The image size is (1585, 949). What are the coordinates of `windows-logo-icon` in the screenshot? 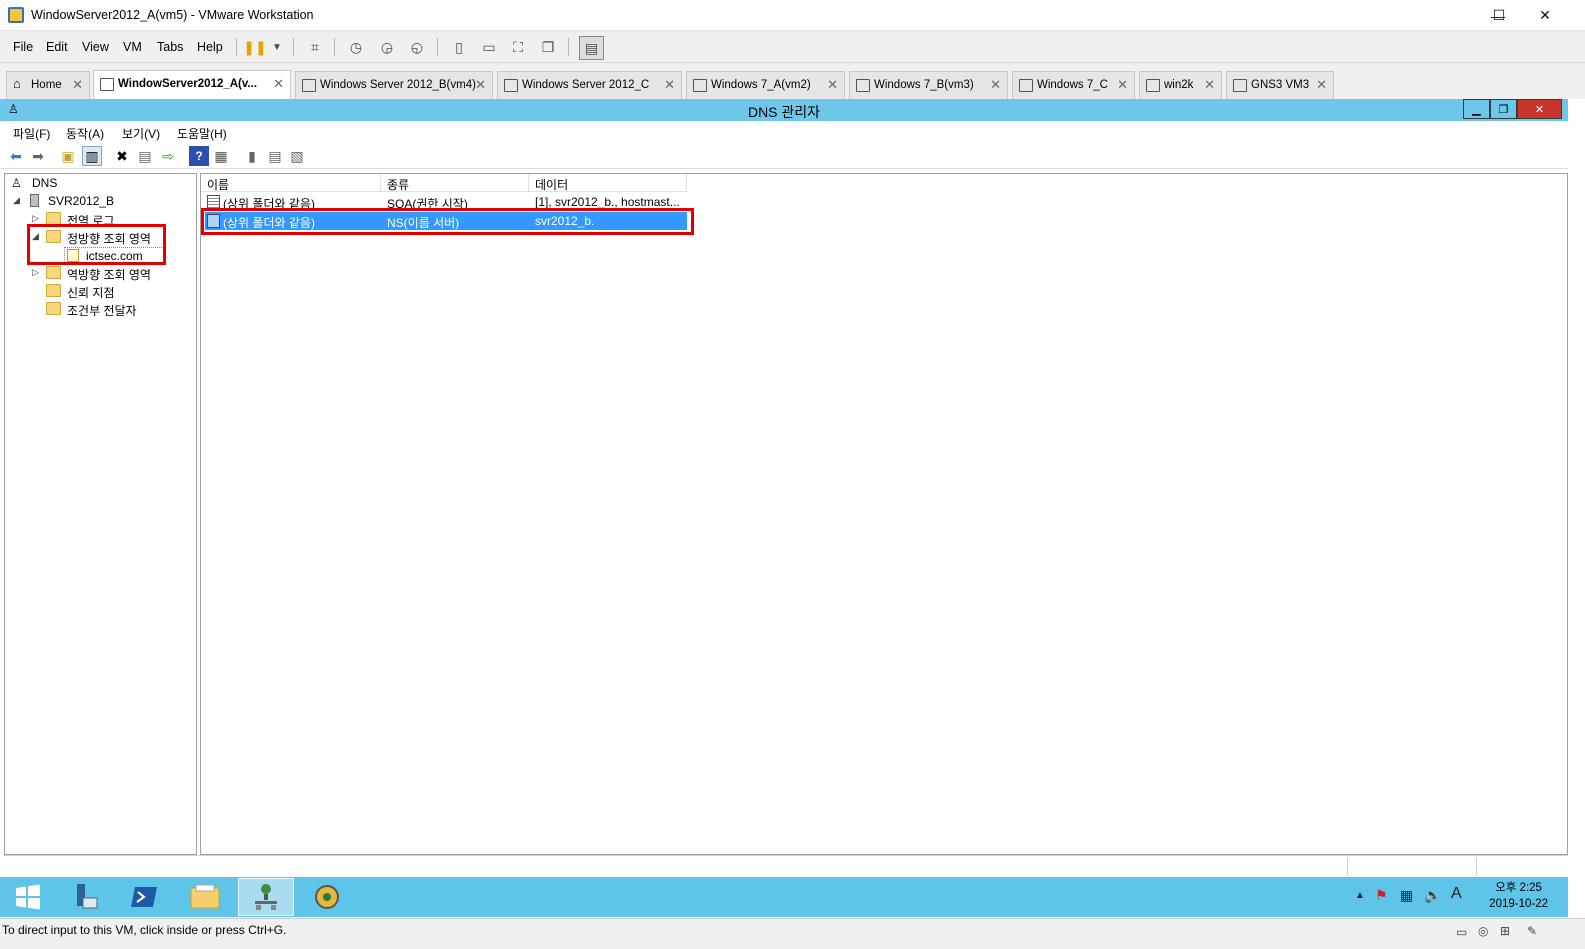 It's located at (28, 897).